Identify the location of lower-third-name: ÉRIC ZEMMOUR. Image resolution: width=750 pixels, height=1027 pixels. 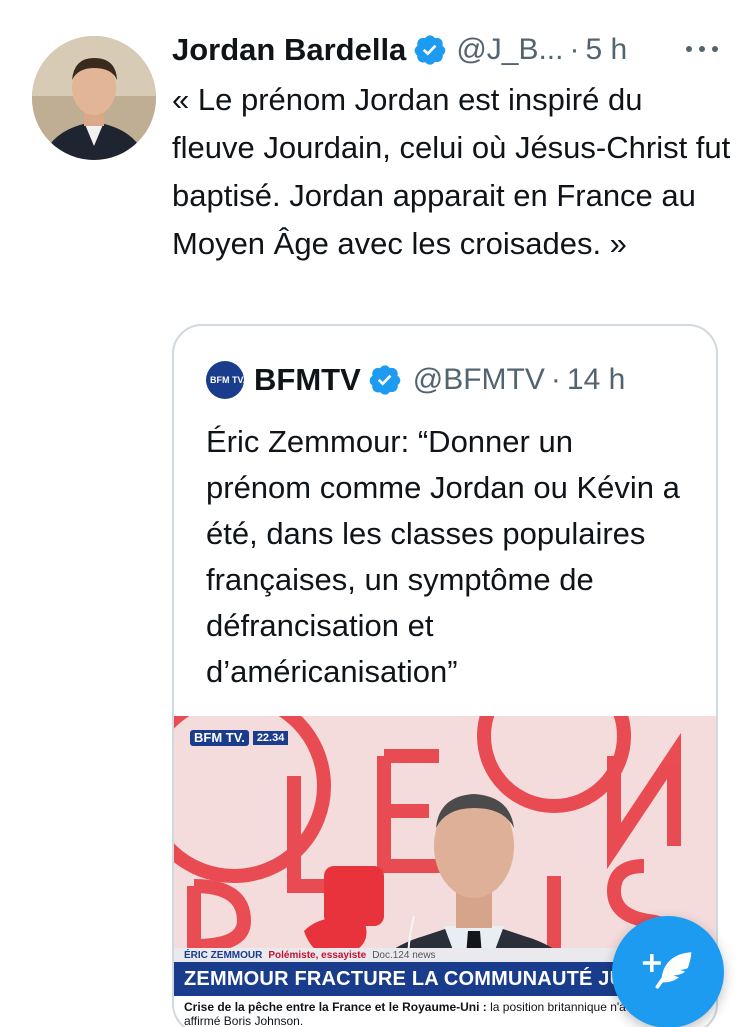
(223, 955).